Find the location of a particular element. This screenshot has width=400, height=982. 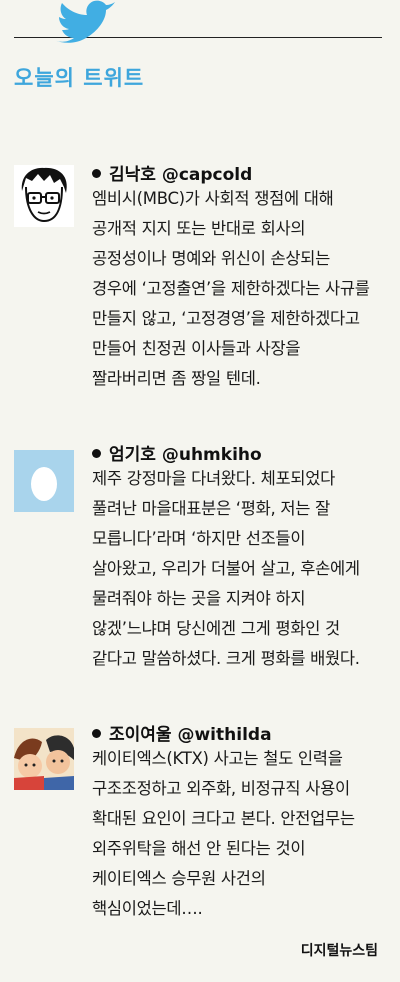

author-handle: 엄기호 @uhmkiho is located at coordinates (185, 455).